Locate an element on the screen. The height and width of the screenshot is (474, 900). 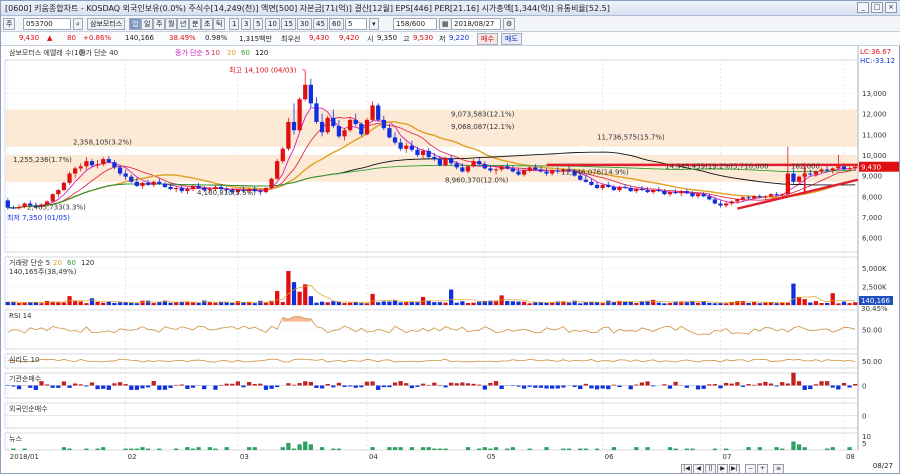
stock-name-label: 삼보모터스 is located at coordinates (106, 24).